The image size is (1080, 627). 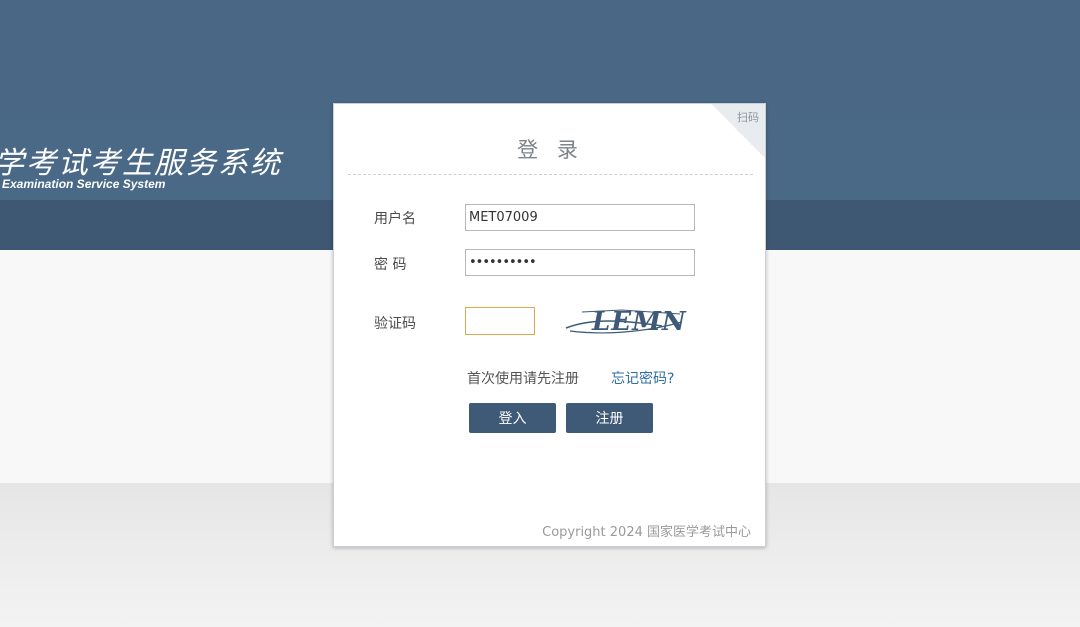 What do you see at coordinates (550, 174) in the screenshot?
I see `title-divider` at bounding box center [550, 174].